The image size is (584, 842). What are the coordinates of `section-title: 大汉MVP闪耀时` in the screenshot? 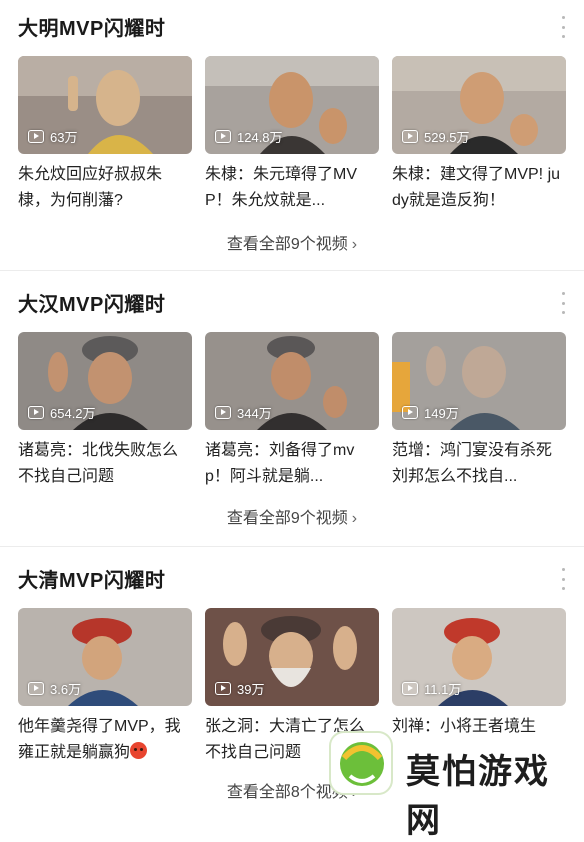 It's located at (92, 305).